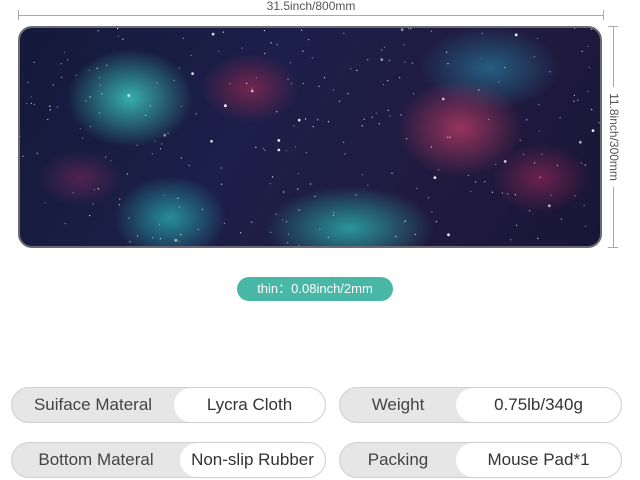 This screenshot has width=640, height=480. What do you see at coordinates (311, 12) in the screenshot?
I see `width-dimension: 31.5inch/800mm` at bounding box center [311, 12].